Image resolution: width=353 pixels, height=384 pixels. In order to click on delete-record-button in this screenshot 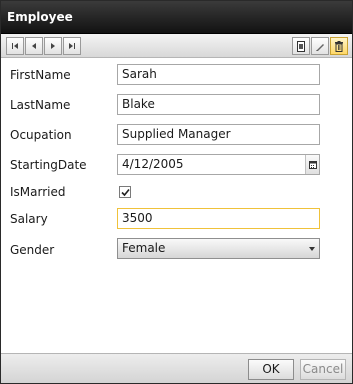, I will do `click(339, 46)`.